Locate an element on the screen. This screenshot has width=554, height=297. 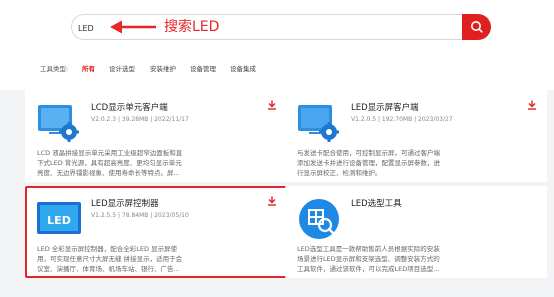
card-meta: V1.2.5.5 | 78.84MB | 2023/05/10 is located at coordinates (140, 215).